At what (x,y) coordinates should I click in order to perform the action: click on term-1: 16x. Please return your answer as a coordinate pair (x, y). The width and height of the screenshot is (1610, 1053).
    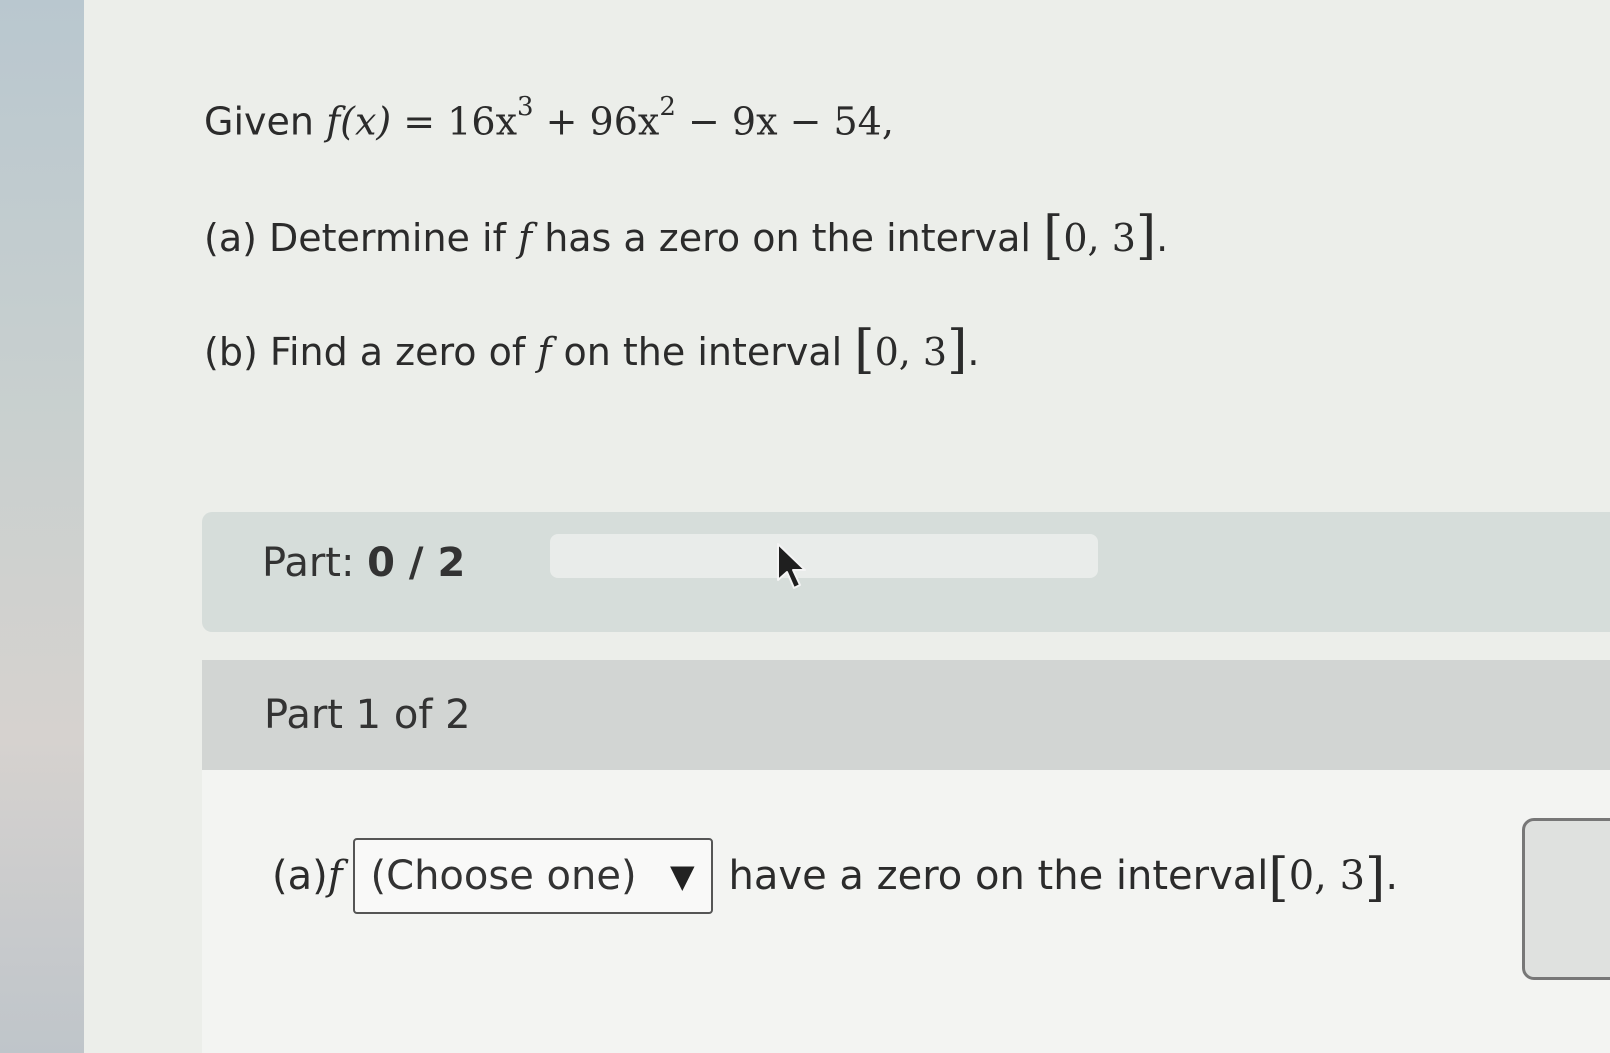
    Looking at the image, I should click on (482, 121).